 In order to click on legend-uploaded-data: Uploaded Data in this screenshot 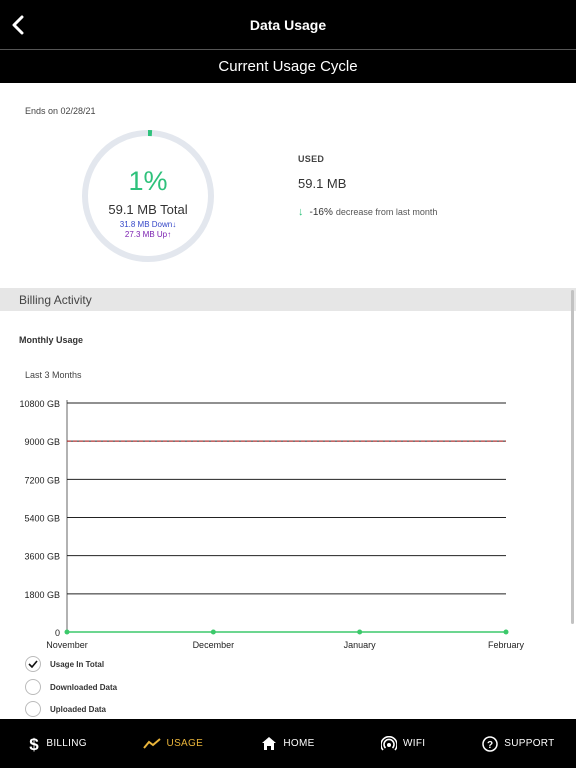, I will do `click(65, 709)`.